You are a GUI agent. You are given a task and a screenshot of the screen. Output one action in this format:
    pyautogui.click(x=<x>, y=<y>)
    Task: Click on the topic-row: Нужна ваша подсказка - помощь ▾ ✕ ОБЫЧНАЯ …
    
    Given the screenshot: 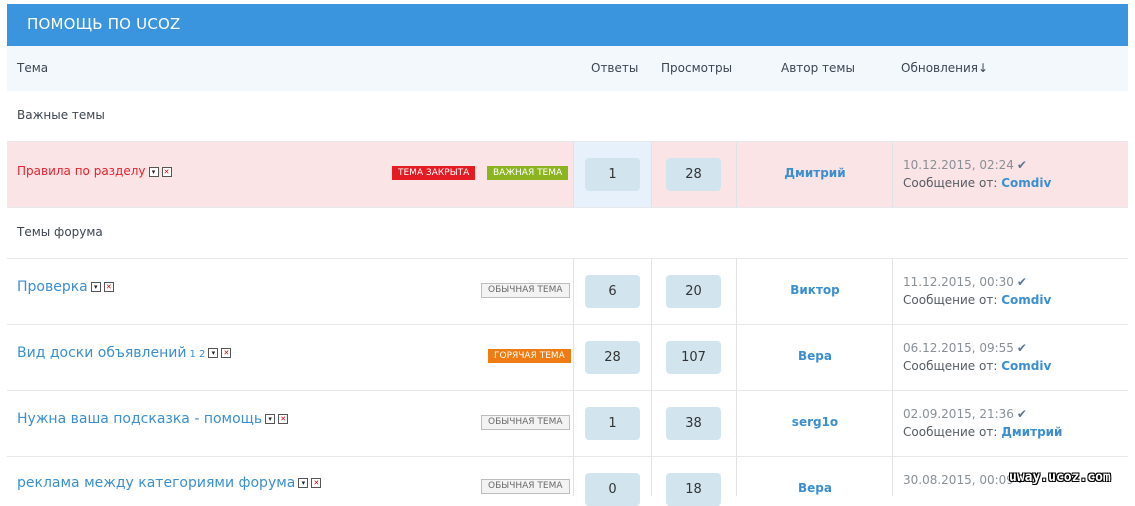 What is the action you would take?
    pyautogui.click(x=567, y=424)
    